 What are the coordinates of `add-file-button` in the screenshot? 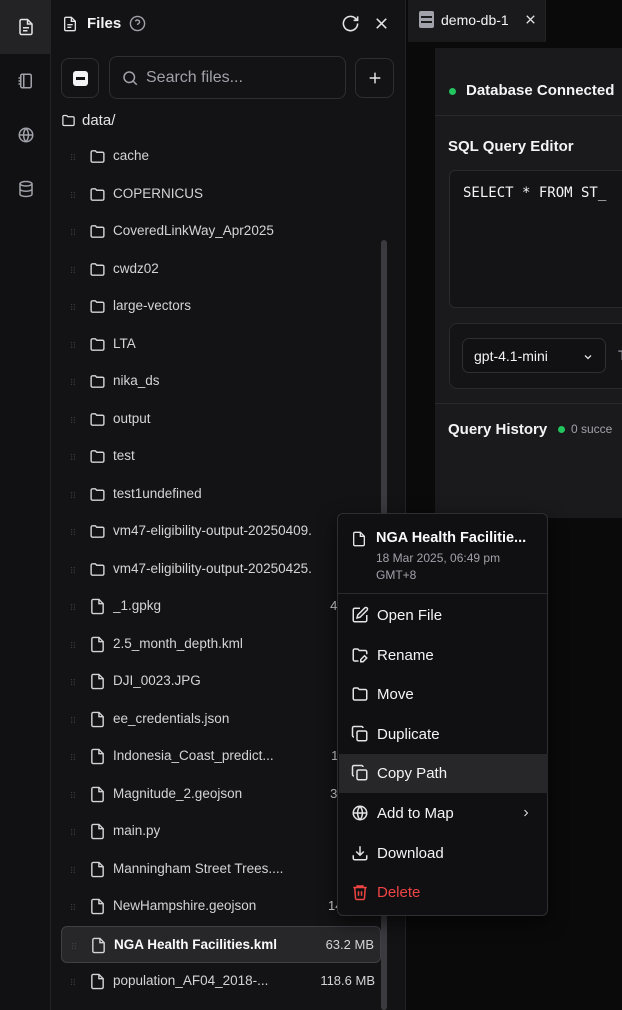 It's located at (374, 78).